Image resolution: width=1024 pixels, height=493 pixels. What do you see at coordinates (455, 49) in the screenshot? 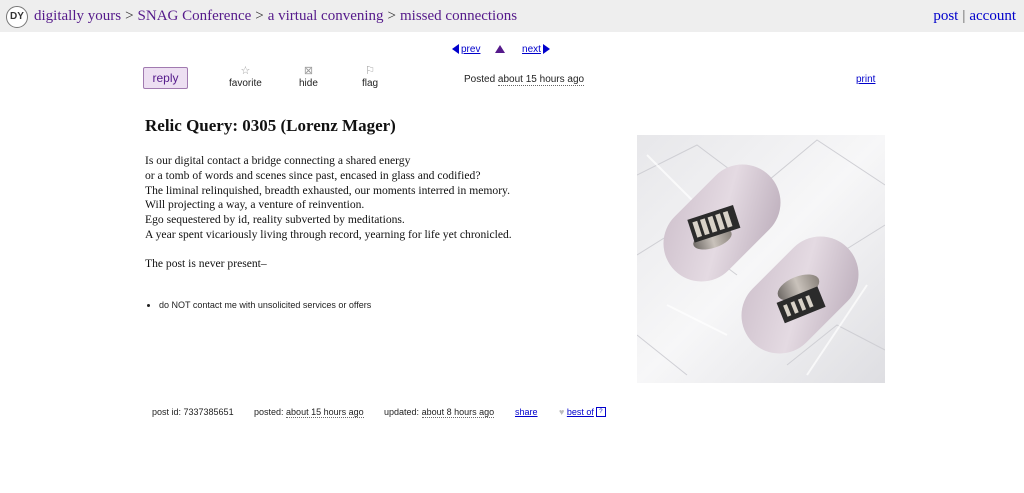
I see `prev-arrow-icon` at bounding box center [455, 49].